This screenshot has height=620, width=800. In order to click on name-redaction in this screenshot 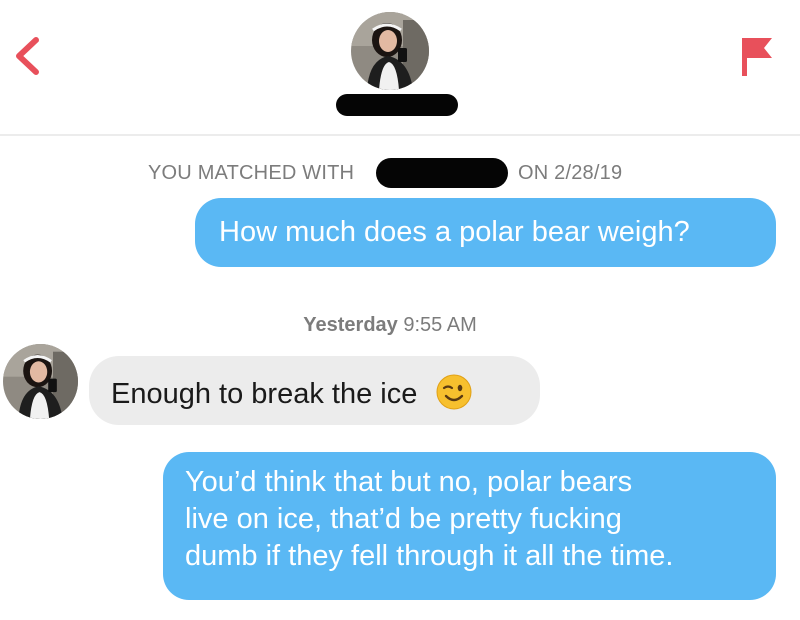, I will do `click(397, 105)`.